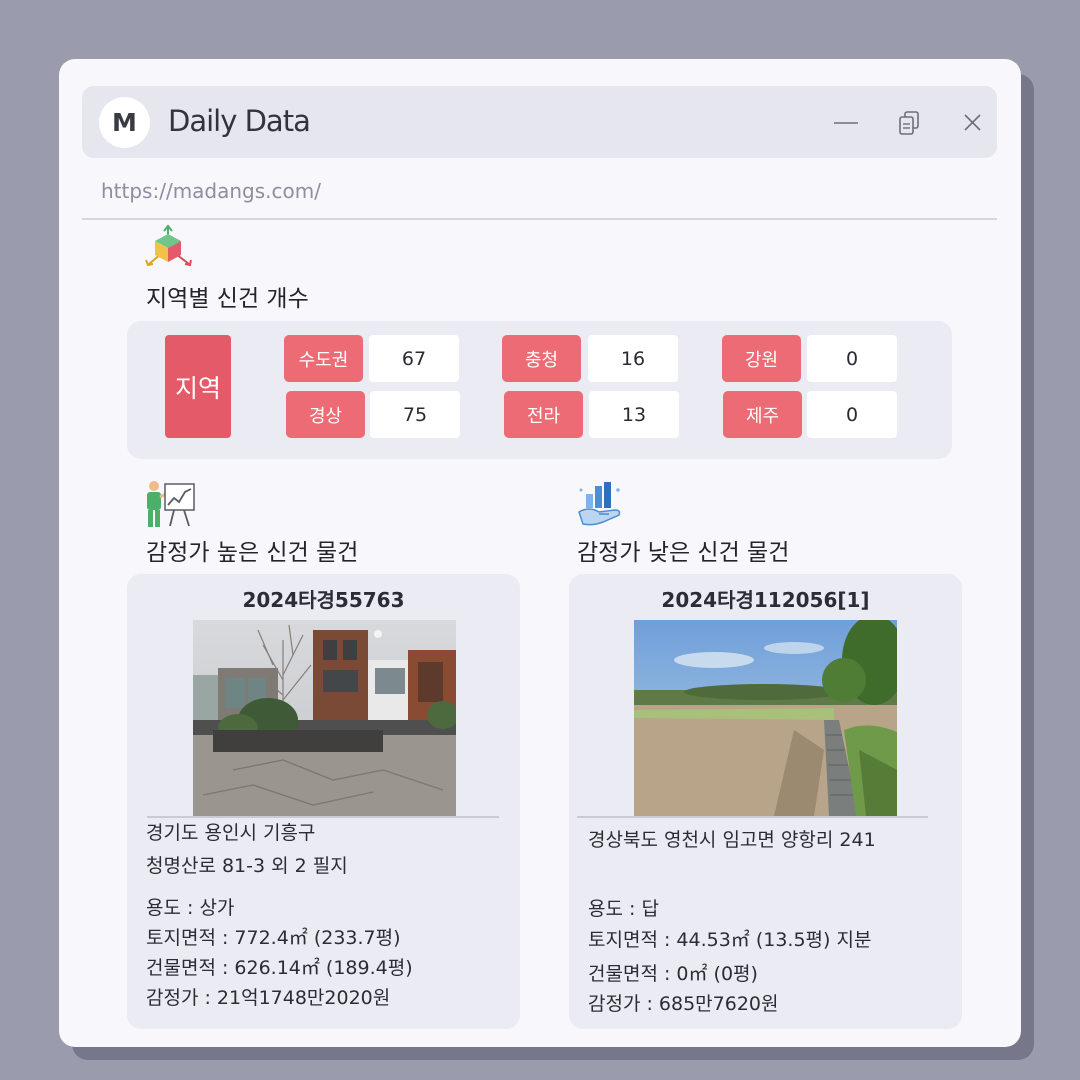  I want to click on region-label-gyeongsang: 경상, so click(325, 414).